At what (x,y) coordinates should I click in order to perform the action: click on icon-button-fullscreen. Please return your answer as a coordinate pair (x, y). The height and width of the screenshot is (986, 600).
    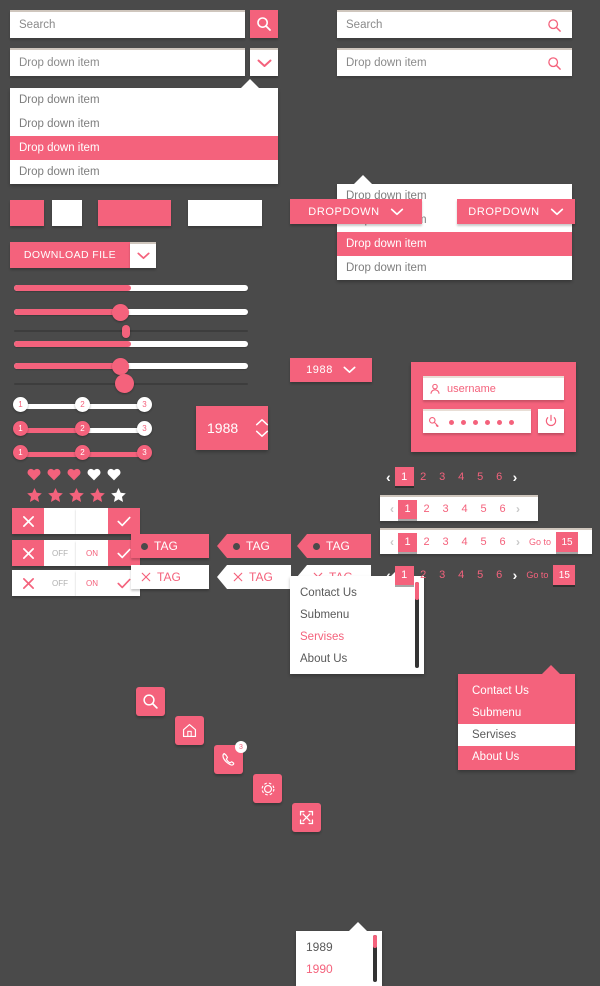
    Looking at the image, I should click on (306, 817).